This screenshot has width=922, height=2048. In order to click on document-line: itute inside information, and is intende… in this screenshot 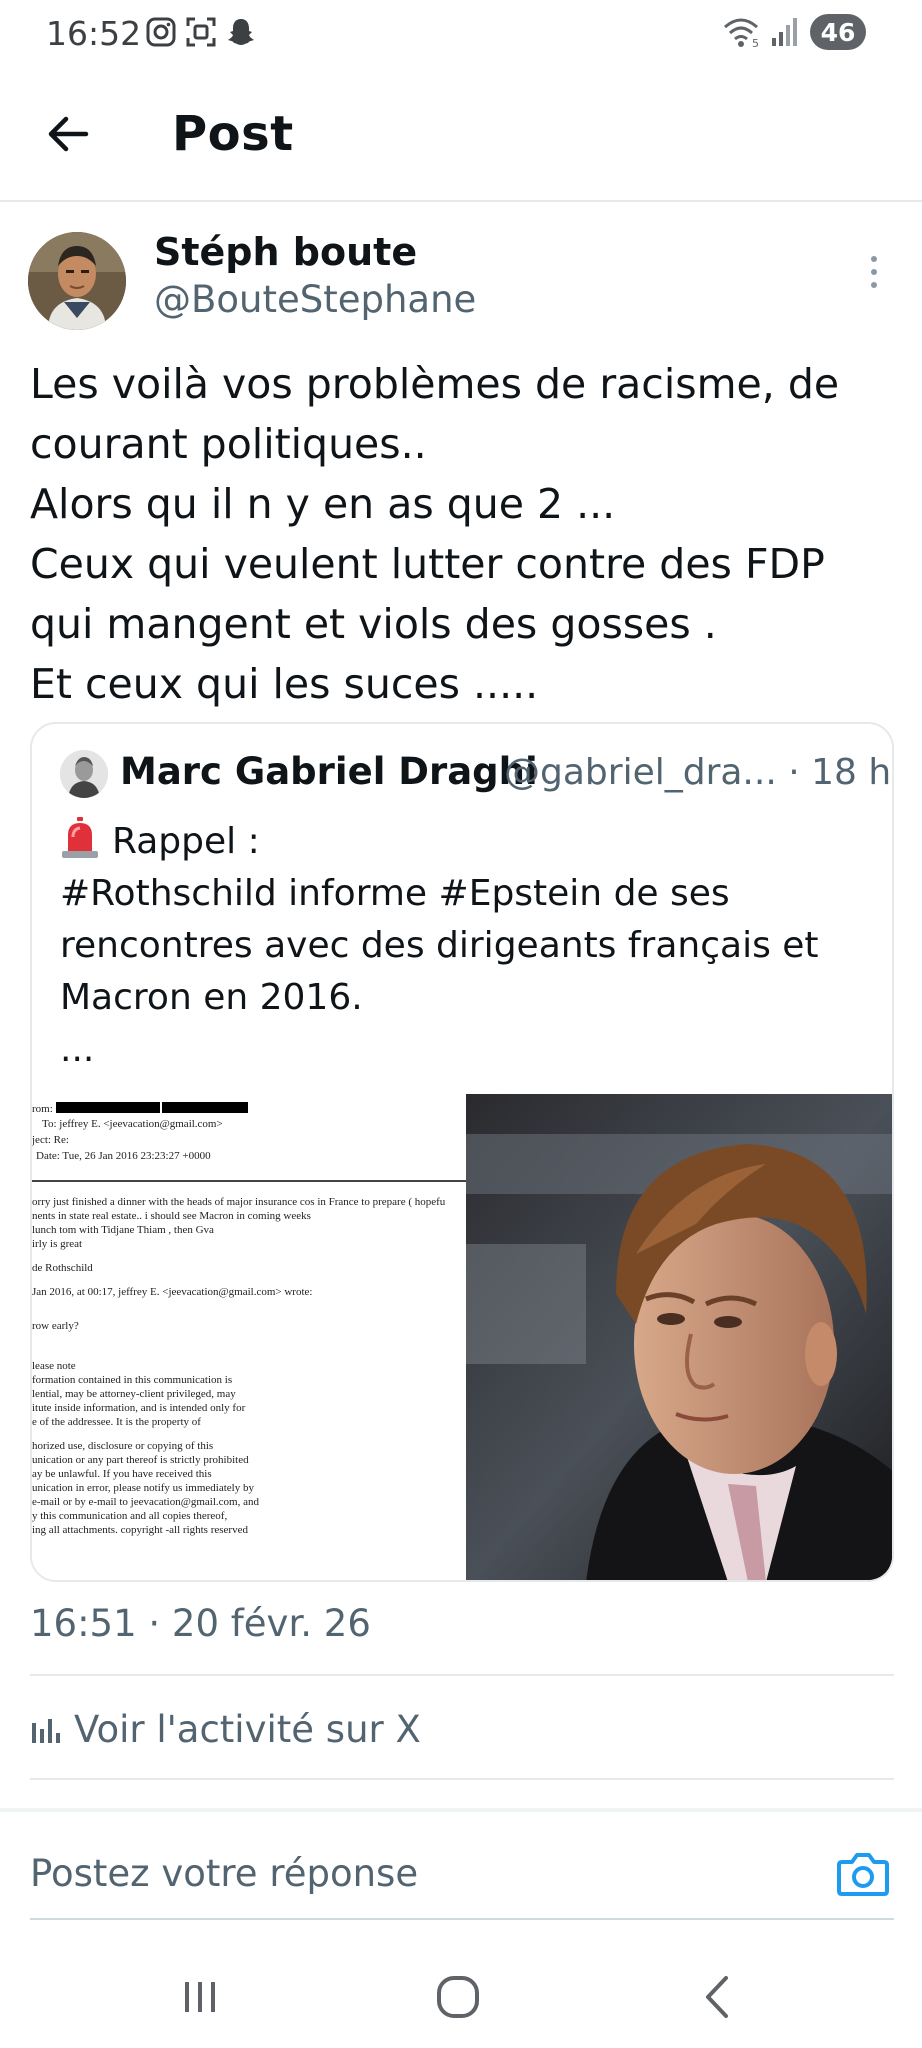, I will do `click(139, 1408)`.